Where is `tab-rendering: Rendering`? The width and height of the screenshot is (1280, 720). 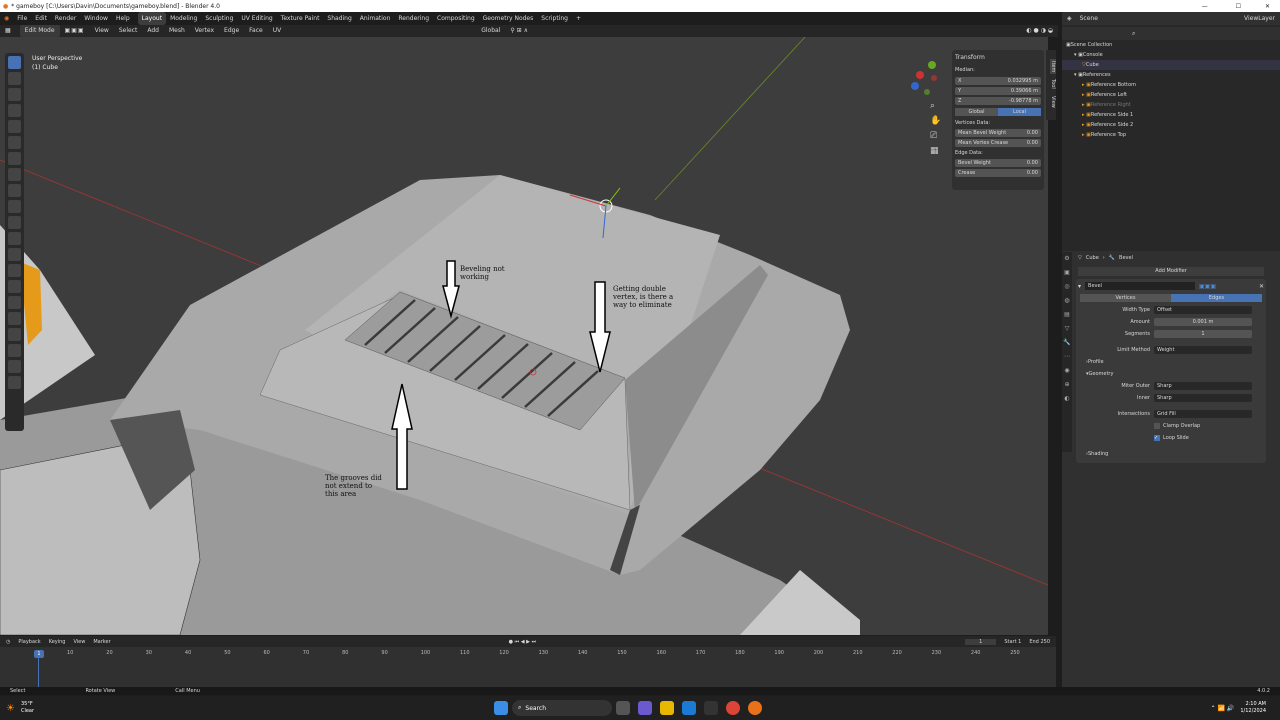 tab-rendering: Rendering is located at coordinates (413, 18).